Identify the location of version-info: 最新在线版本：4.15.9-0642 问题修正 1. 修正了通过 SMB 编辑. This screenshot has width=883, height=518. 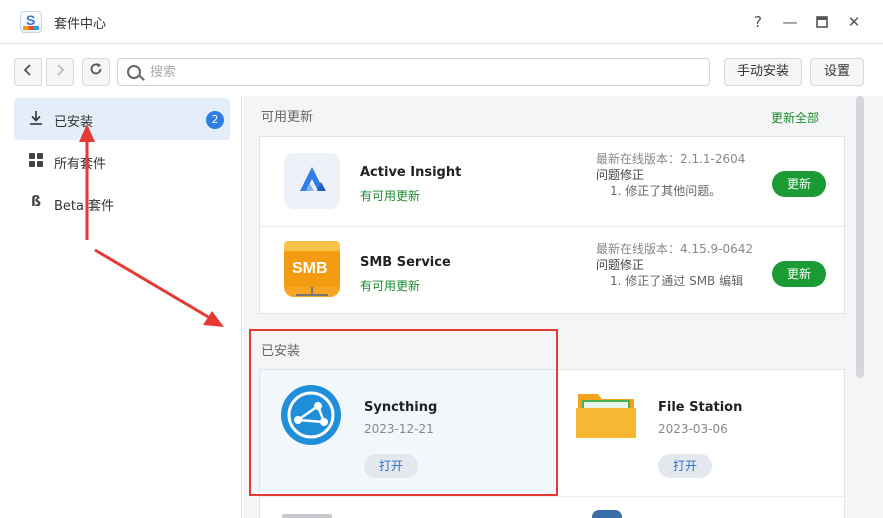
(681, 265).